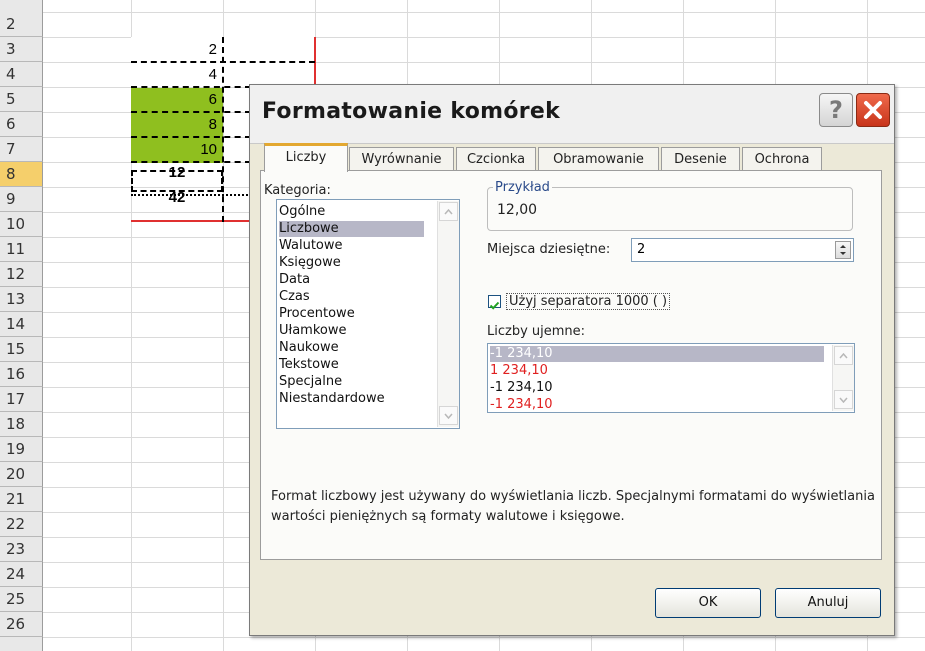 This screenshot has height=651, width=925. Describe the element at coordinates (309, 348) in the screenshot. I see `category-item: Naukowe` at that location.